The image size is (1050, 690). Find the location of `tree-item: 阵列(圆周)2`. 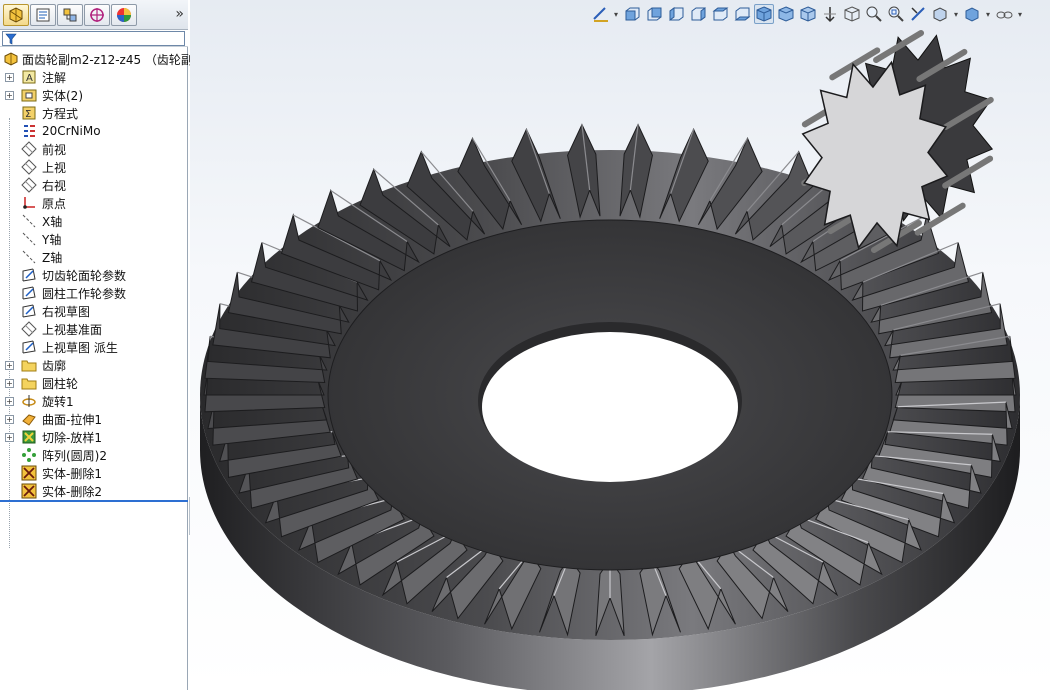

tree-item: 阵列(圆周)2 is located at coordinates (94, 455).